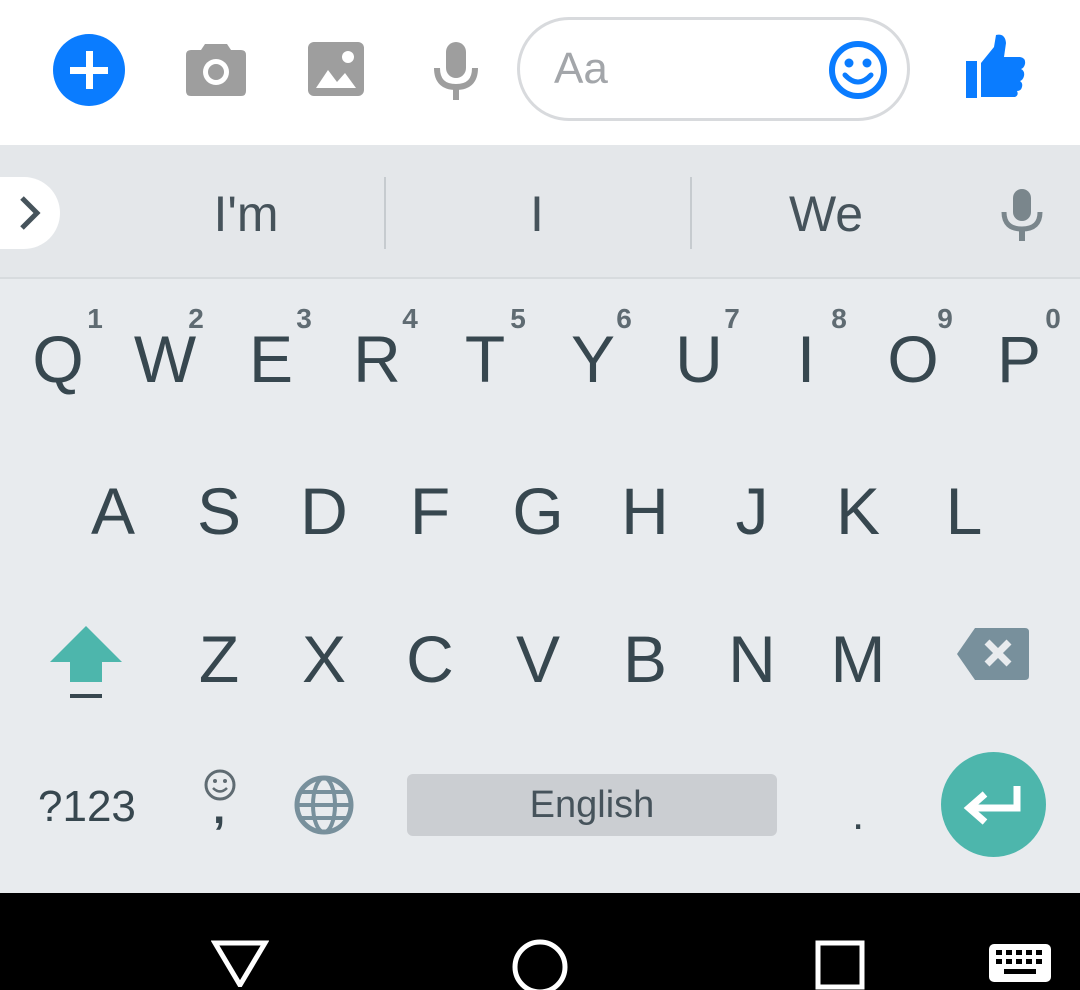 Image resolution: width=1080 pixels, height=990 pixels. What do you see at coordinates (113, 511) in the screenshot?
I see `key-a: A` at bounding box center [113, 511].